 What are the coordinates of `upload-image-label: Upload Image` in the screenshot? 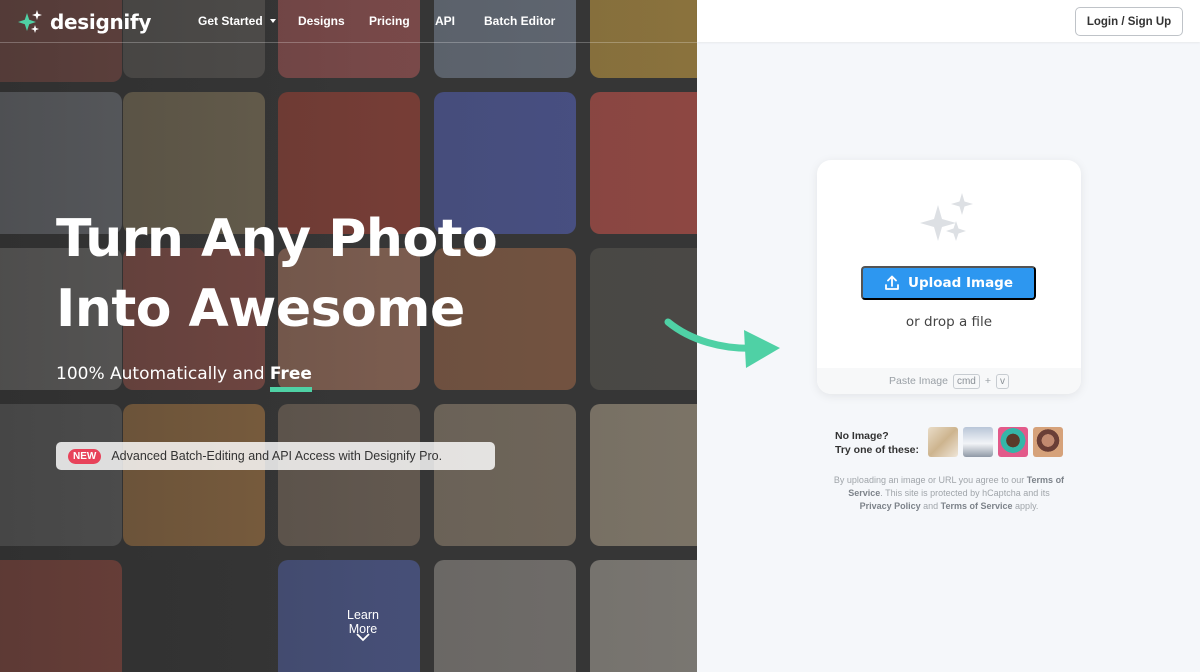 It's located at (960, 283).